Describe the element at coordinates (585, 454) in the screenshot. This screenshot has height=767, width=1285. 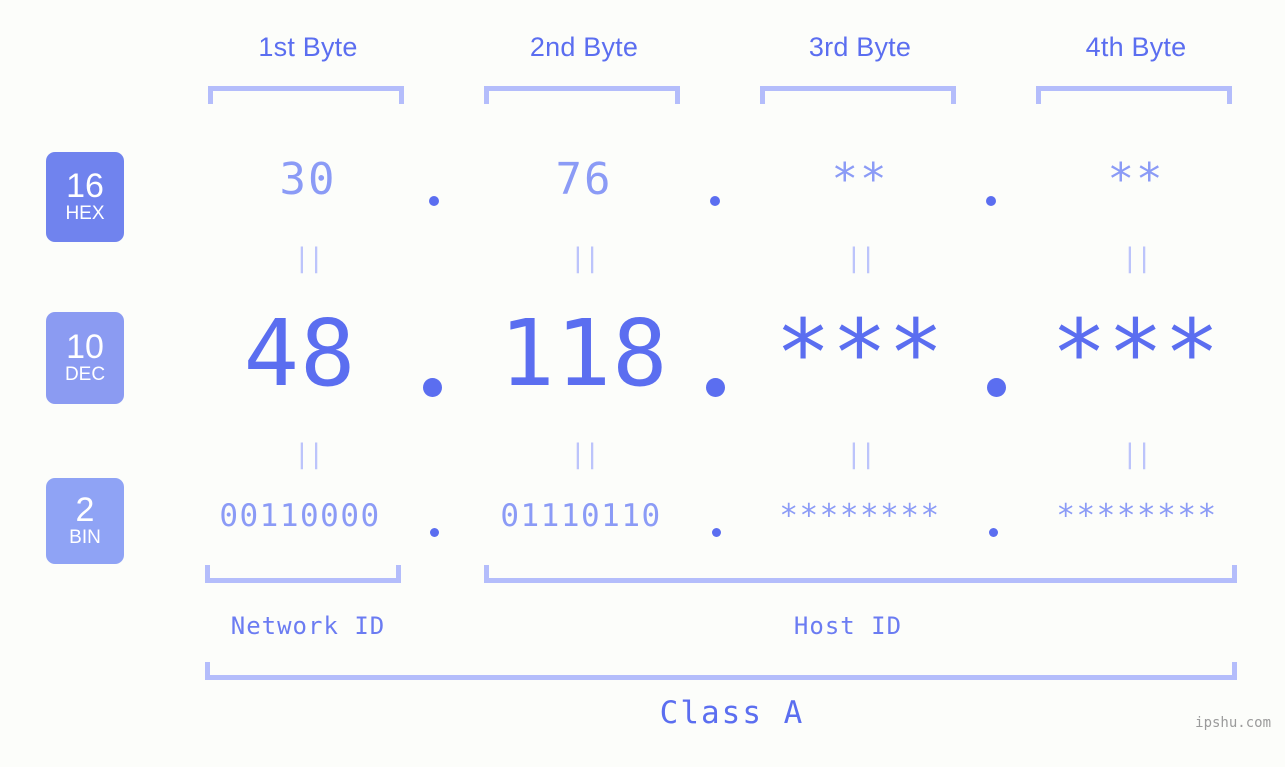
I see `equality-bar-dec-bin-2: ||` at that location.